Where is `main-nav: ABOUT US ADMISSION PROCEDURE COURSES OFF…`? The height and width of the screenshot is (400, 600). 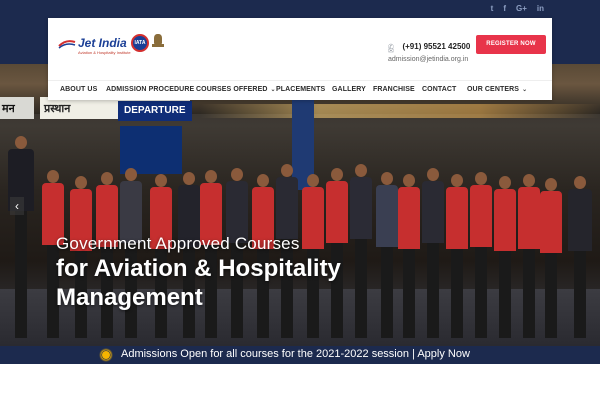 main-nav: ABOUT US ADMISSION PROCEDURE COURSES OFF… is located at coordinates (300, 90).